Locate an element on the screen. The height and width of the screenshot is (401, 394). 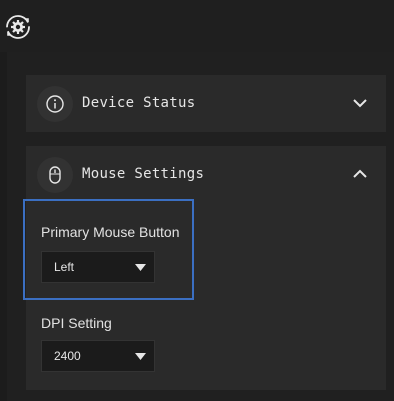
mouse-settings-header: Mouse Settings is located at coordinates (206, 174).